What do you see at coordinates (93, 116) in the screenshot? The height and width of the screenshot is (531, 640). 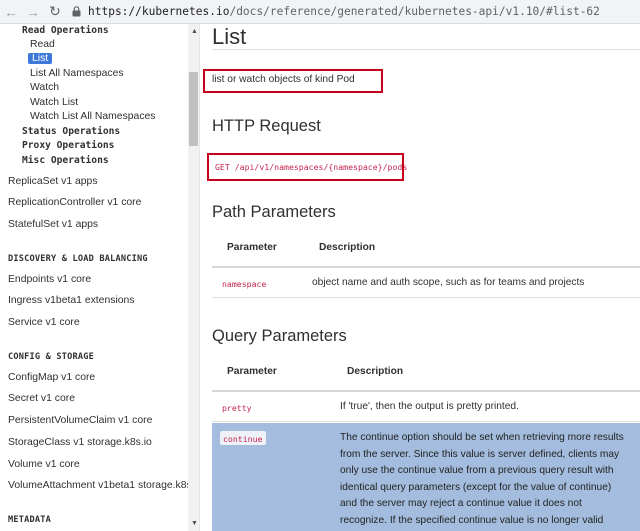 I see `sidebar-item-watch-list-all-namespaces: Watch List All Namespaces` at bounding box center [93, 116].